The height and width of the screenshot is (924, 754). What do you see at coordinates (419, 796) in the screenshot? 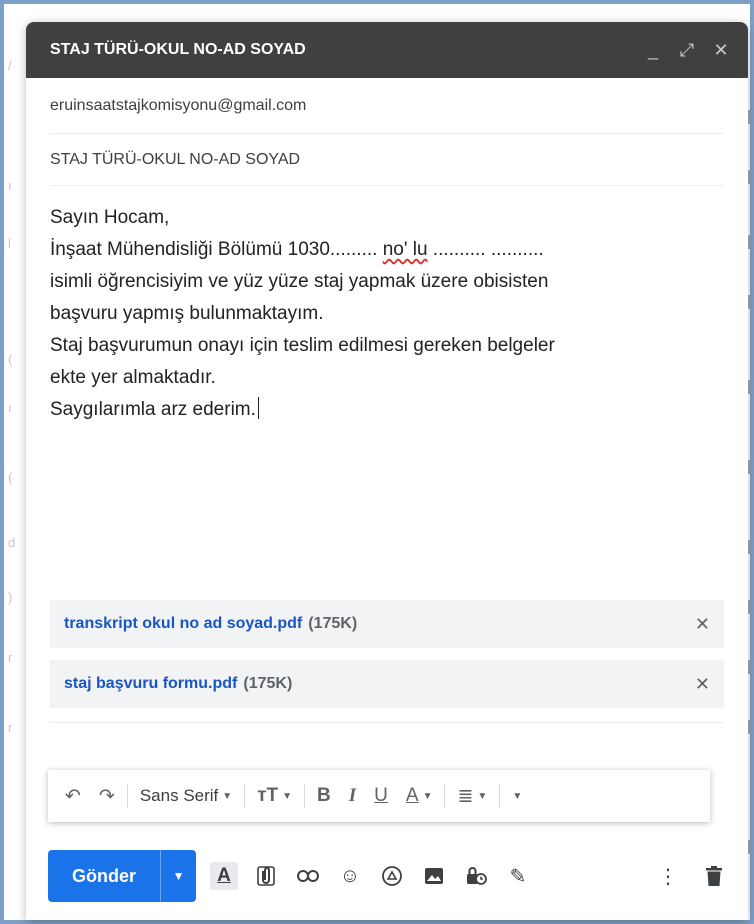
I see `text-color-button: A ▼` at bounding box center [419, 796].